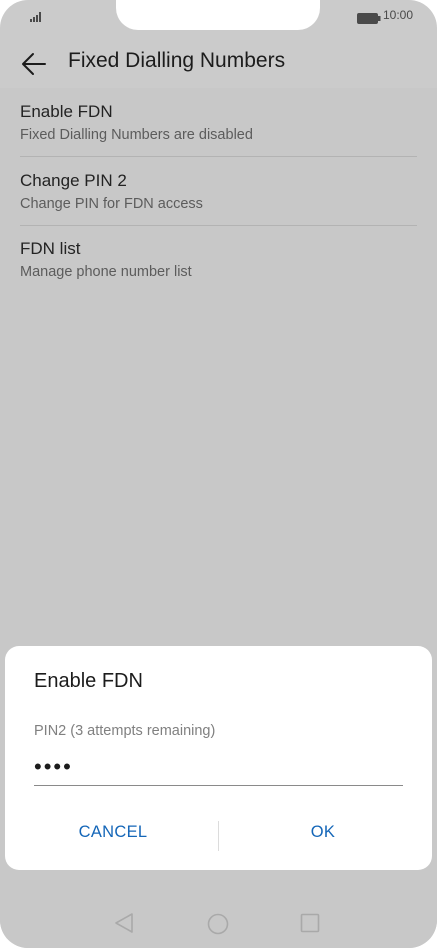 The width and height of the screenshot is (437, 948). Describe the element at coordinates (106, 272) in the screenshot. I see `setting-subtitle: Manage phone number list` at that location.